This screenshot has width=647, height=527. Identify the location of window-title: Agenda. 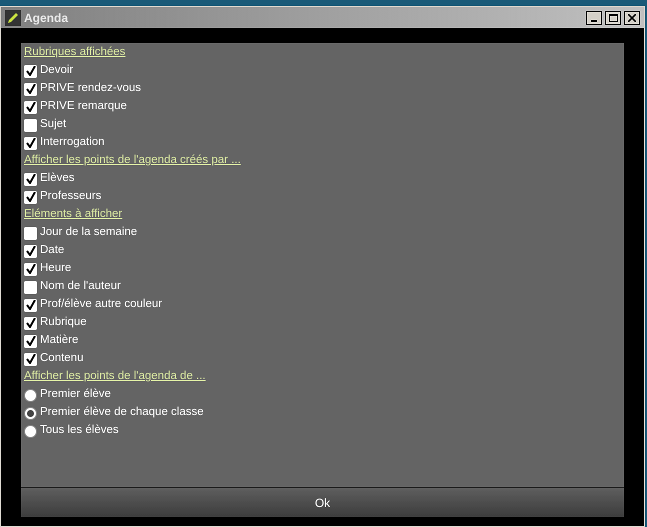
(47, 18).